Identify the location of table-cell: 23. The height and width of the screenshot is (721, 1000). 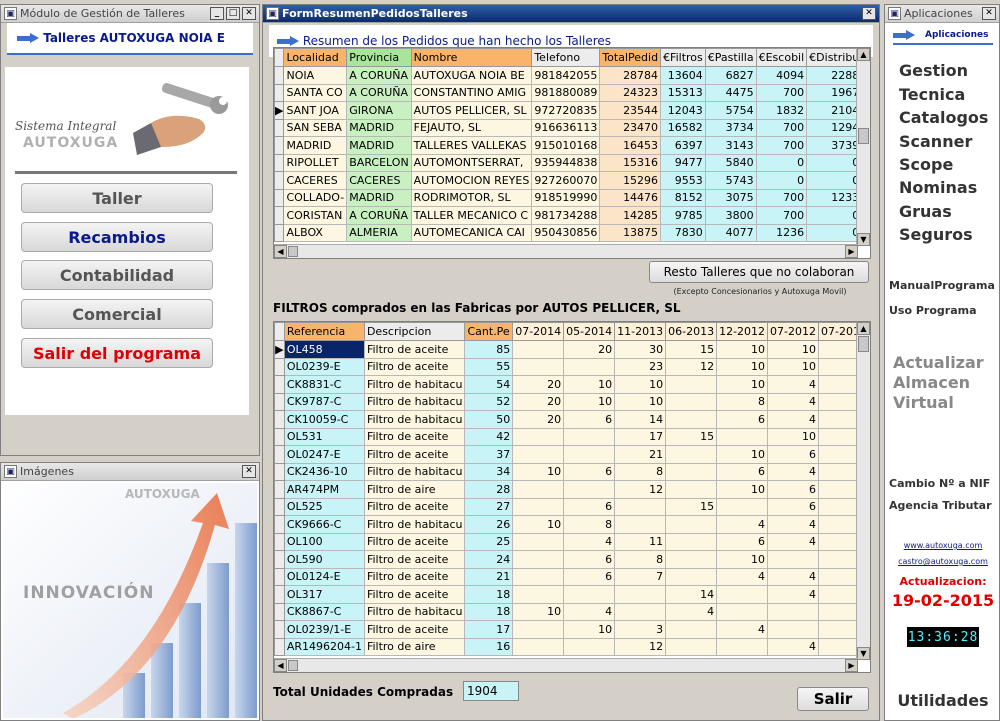
(640, 366).